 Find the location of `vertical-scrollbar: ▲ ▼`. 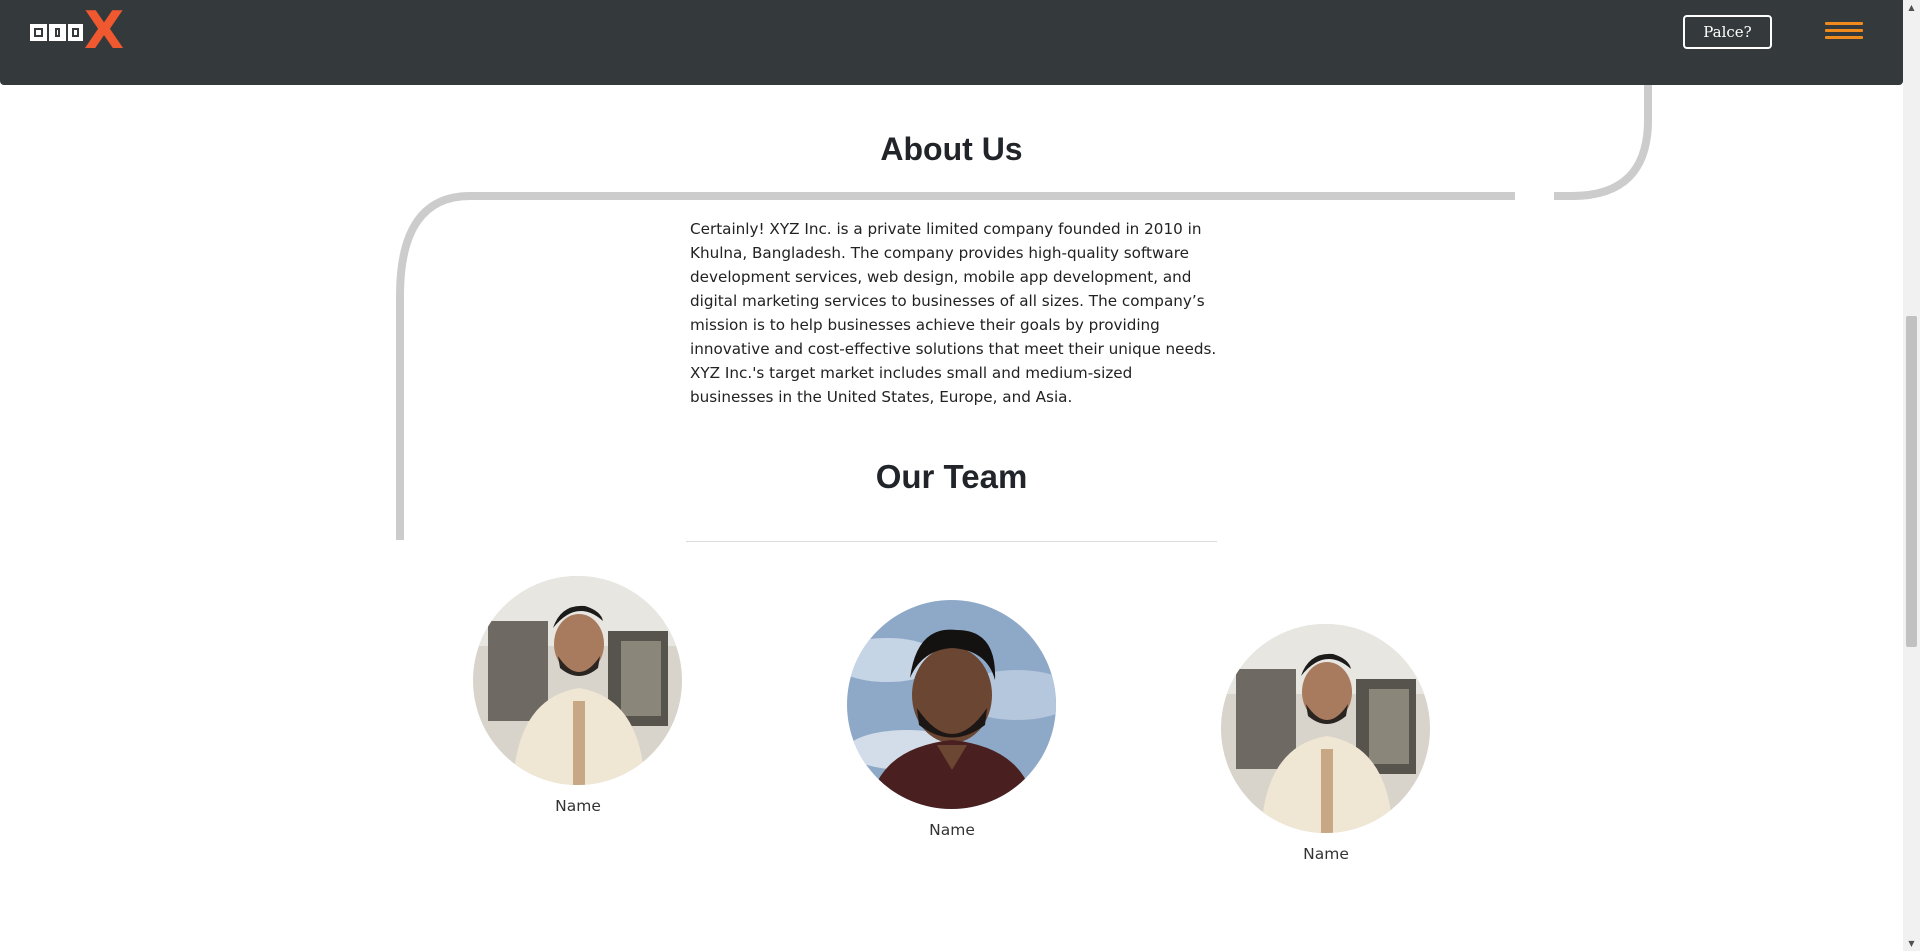

vertical-scrollbar: ▲ ▼ is located at coordinates (1911, 475).